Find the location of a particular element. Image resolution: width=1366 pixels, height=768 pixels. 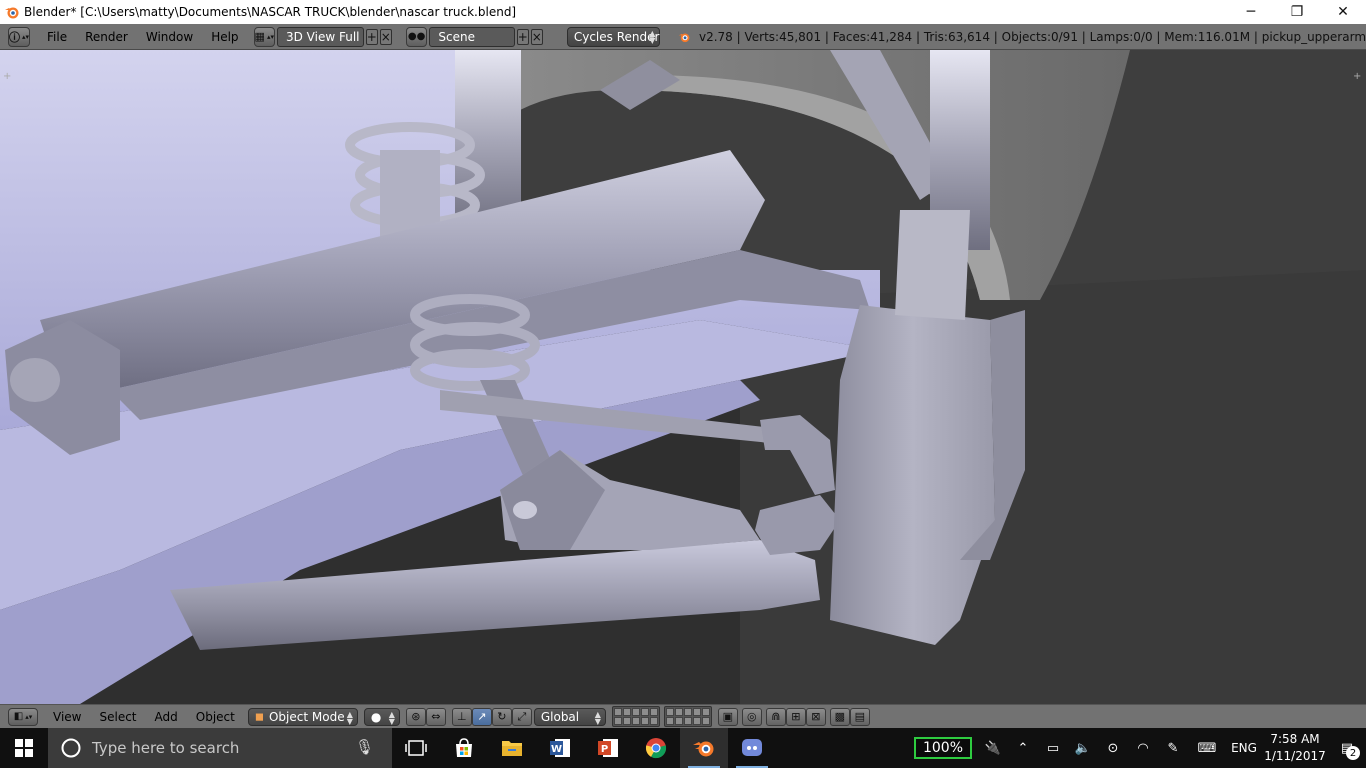

scene-icon: ●● is located at coordinates (416, 36).